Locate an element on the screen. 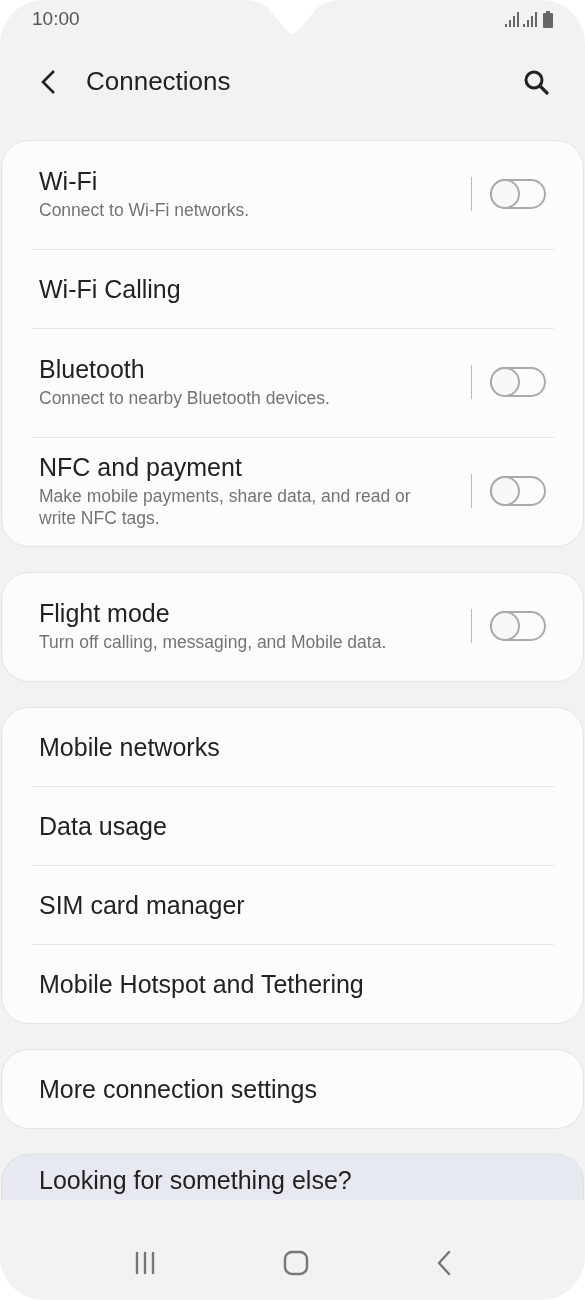 The width and height of the screenshot is (585, 1300). settings-row: NFC and payment Make mobile payments, share data, and read or write NFC tags. is located at coordinates (292, 492).